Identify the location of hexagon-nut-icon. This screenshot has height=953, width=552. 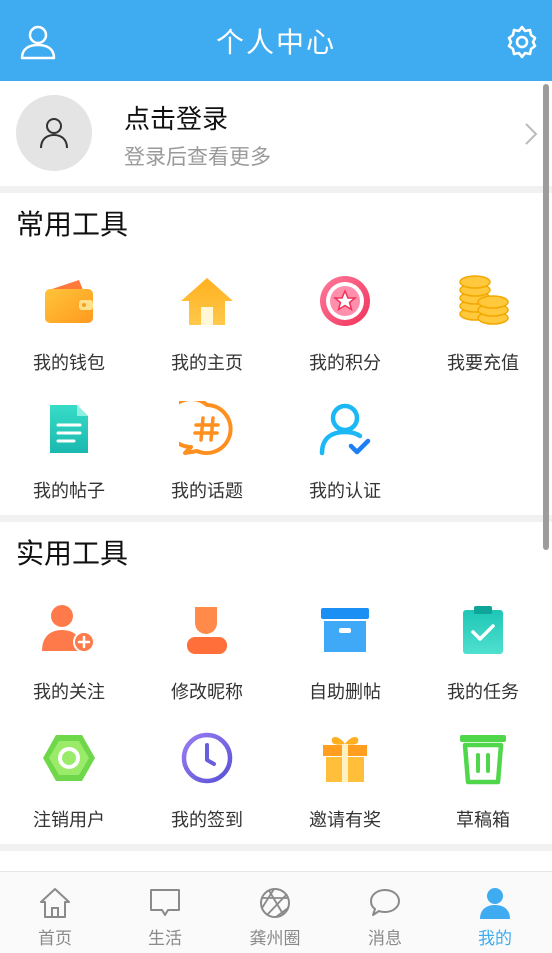
(69, 758).